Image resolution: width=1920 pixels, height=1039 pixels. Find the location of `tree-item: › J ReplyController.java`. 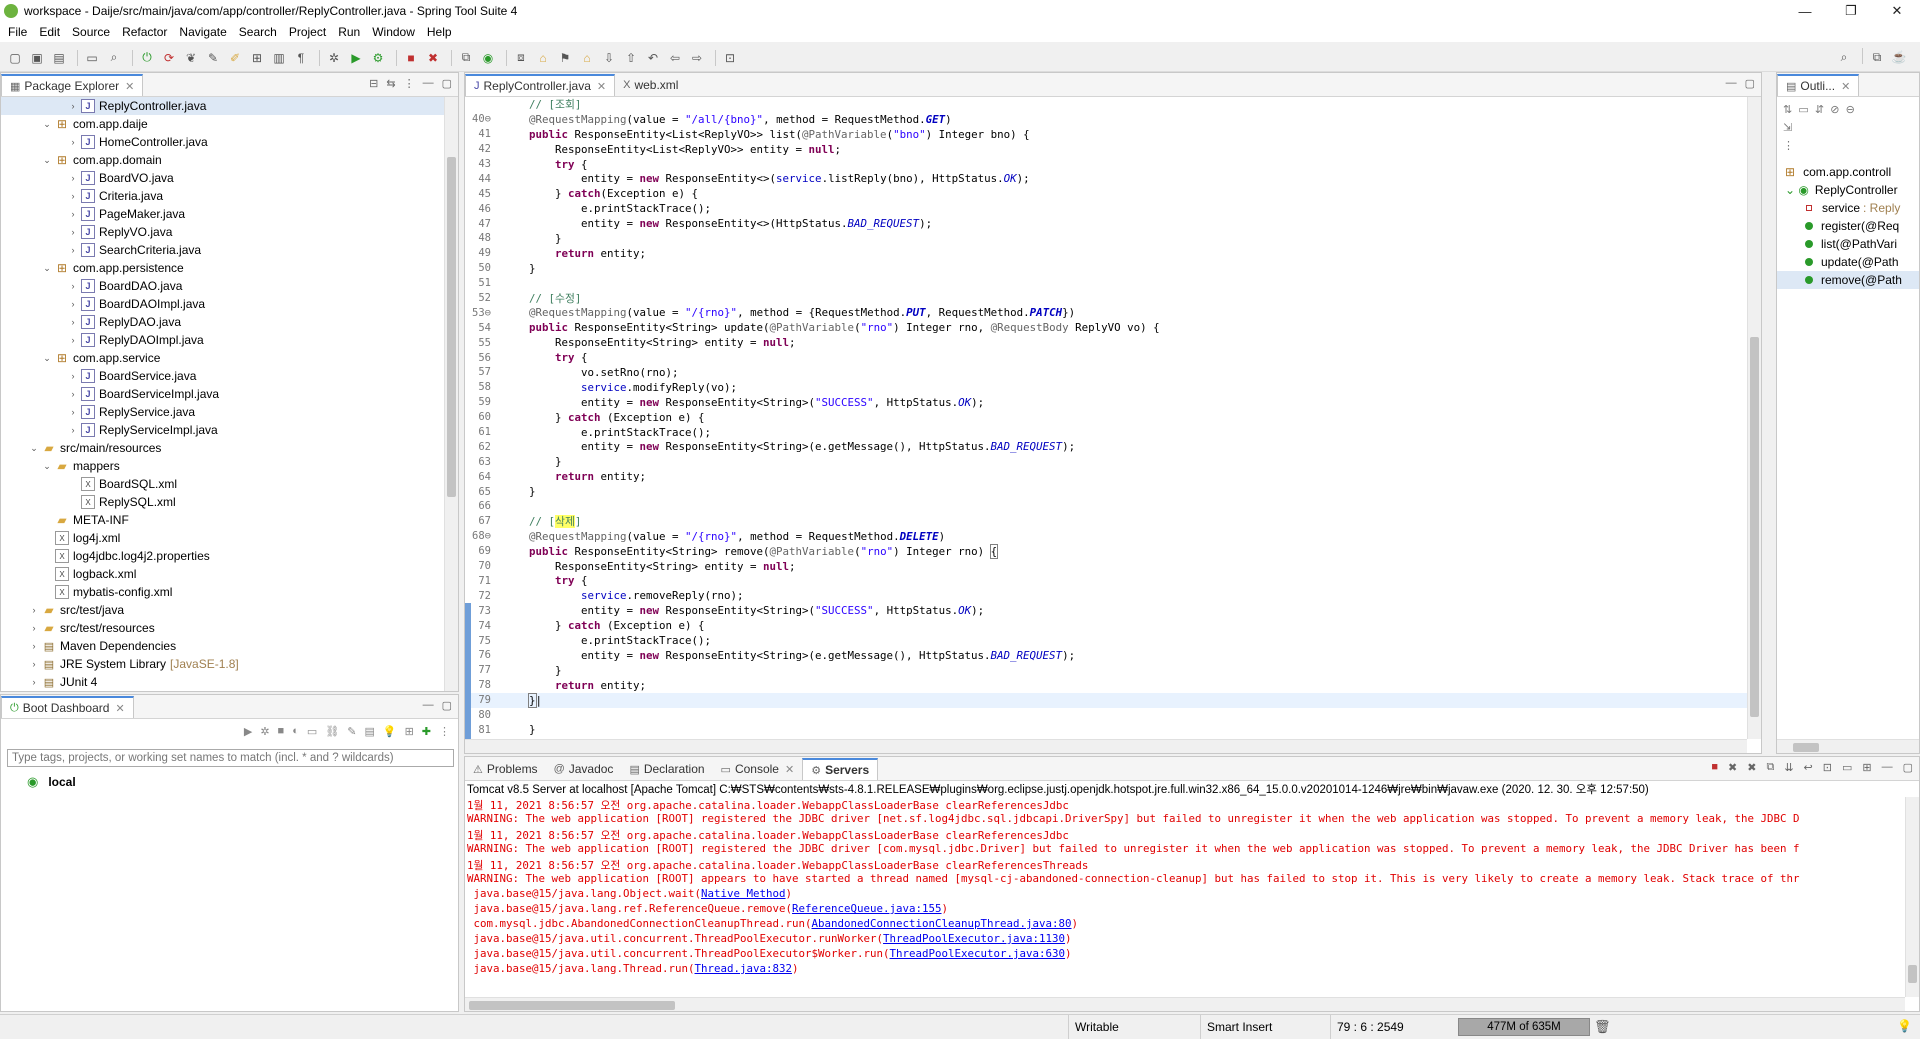

tree-item: › J ReplyController.java is located at coordinates (222, 106).